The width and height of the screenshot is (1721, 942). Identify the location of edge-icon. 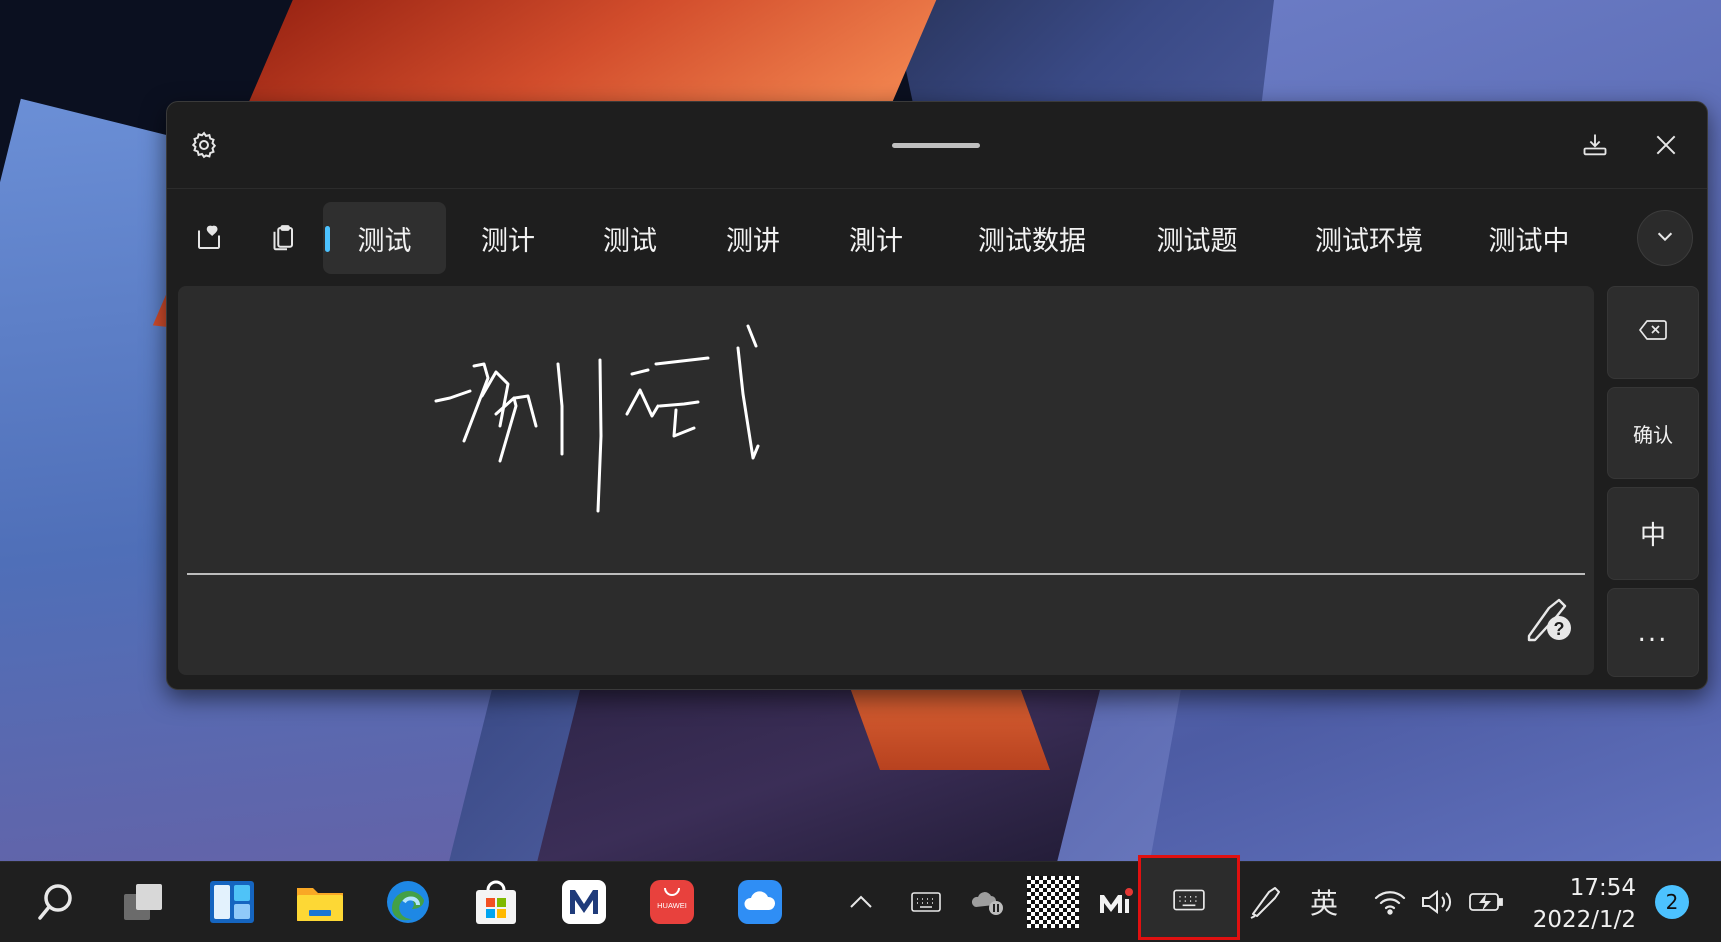
(408, 902).